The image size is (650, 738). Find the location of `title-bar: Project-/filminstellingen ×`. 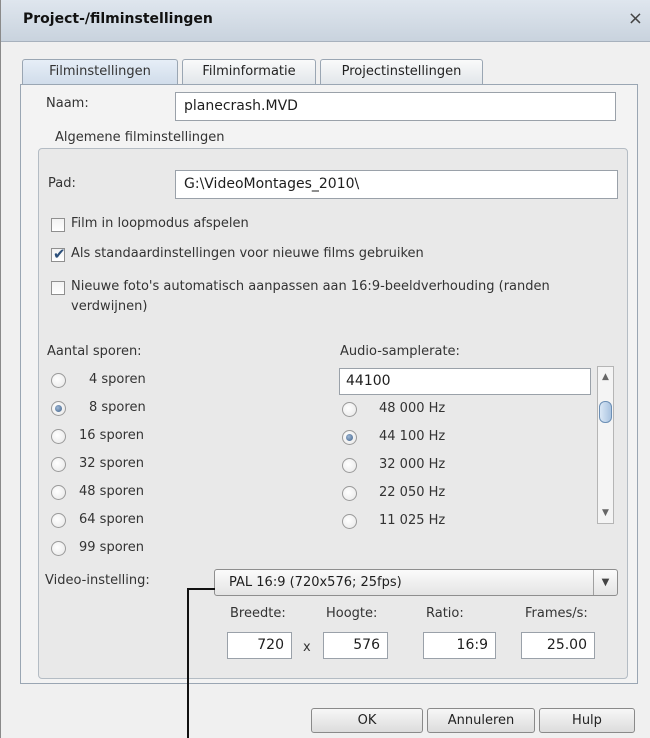

title-bar: Project-/filminstellingen × is located at coordinates (325, 21).